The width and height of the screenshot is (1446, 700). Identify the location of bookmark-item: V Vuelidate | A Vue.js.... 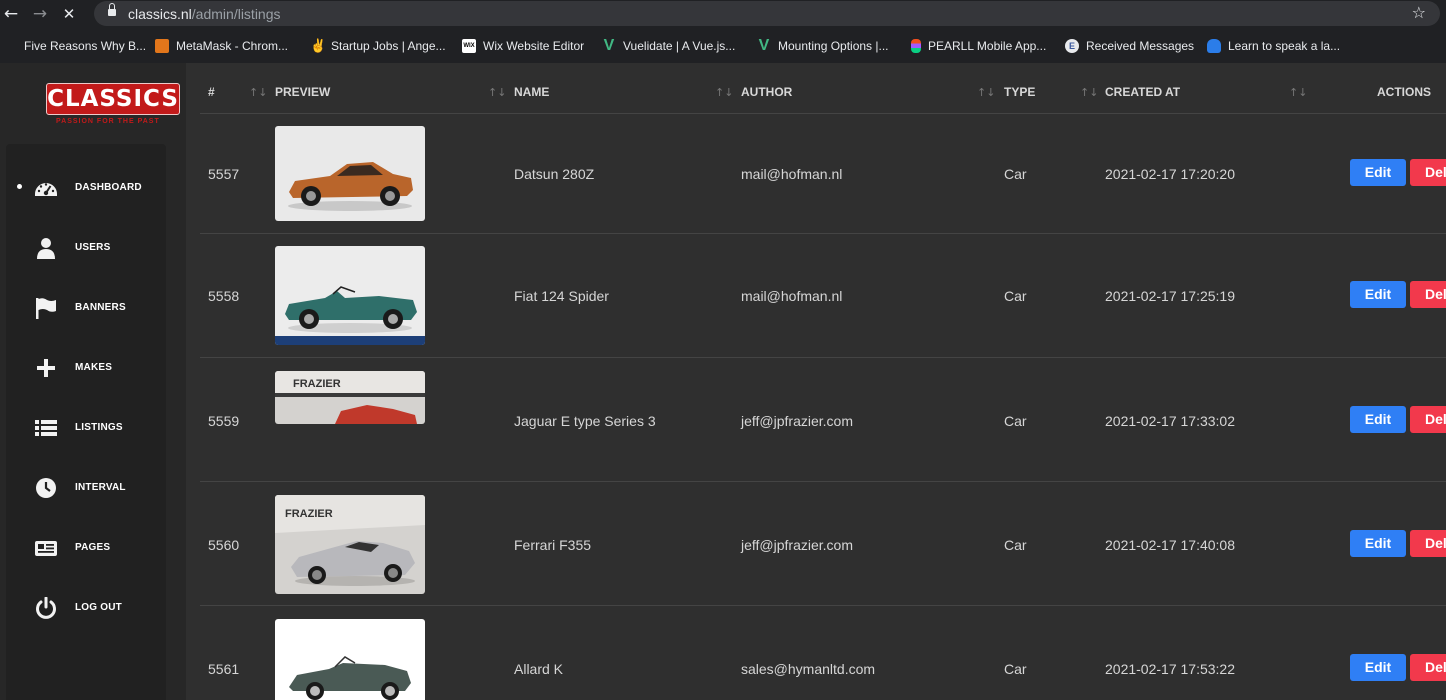
(669, 45).